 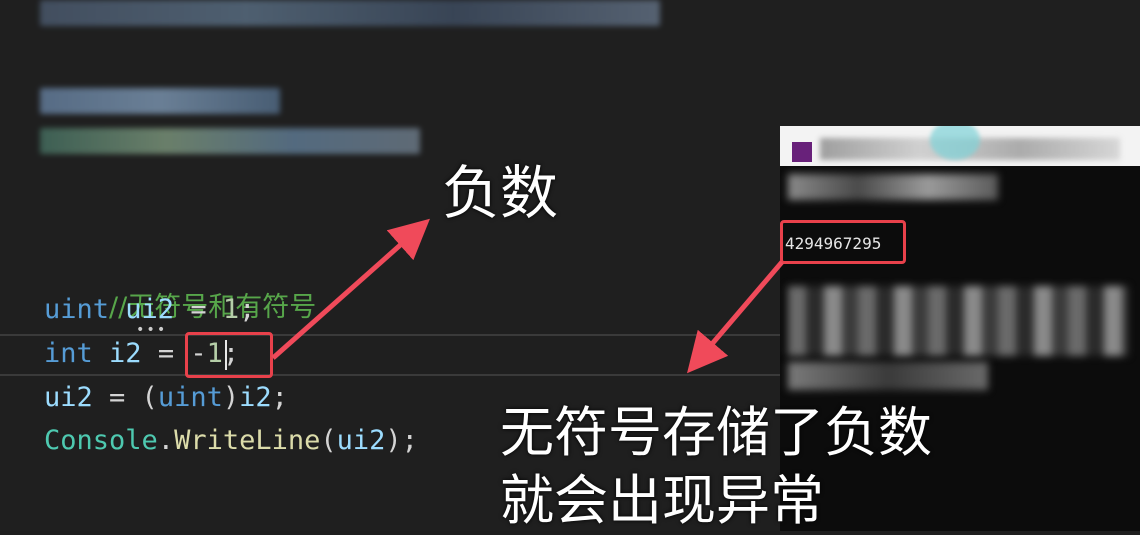 I want to click on method-name: WriteLine, so click(x=247, y=440).